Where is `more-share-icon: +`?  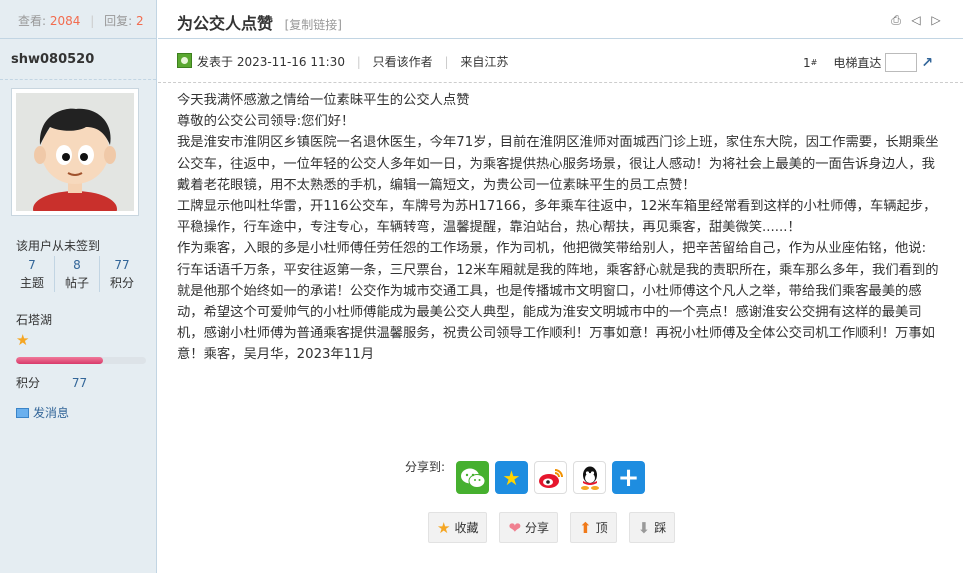 more-share-icon: + is located at coordinates (628, 477).